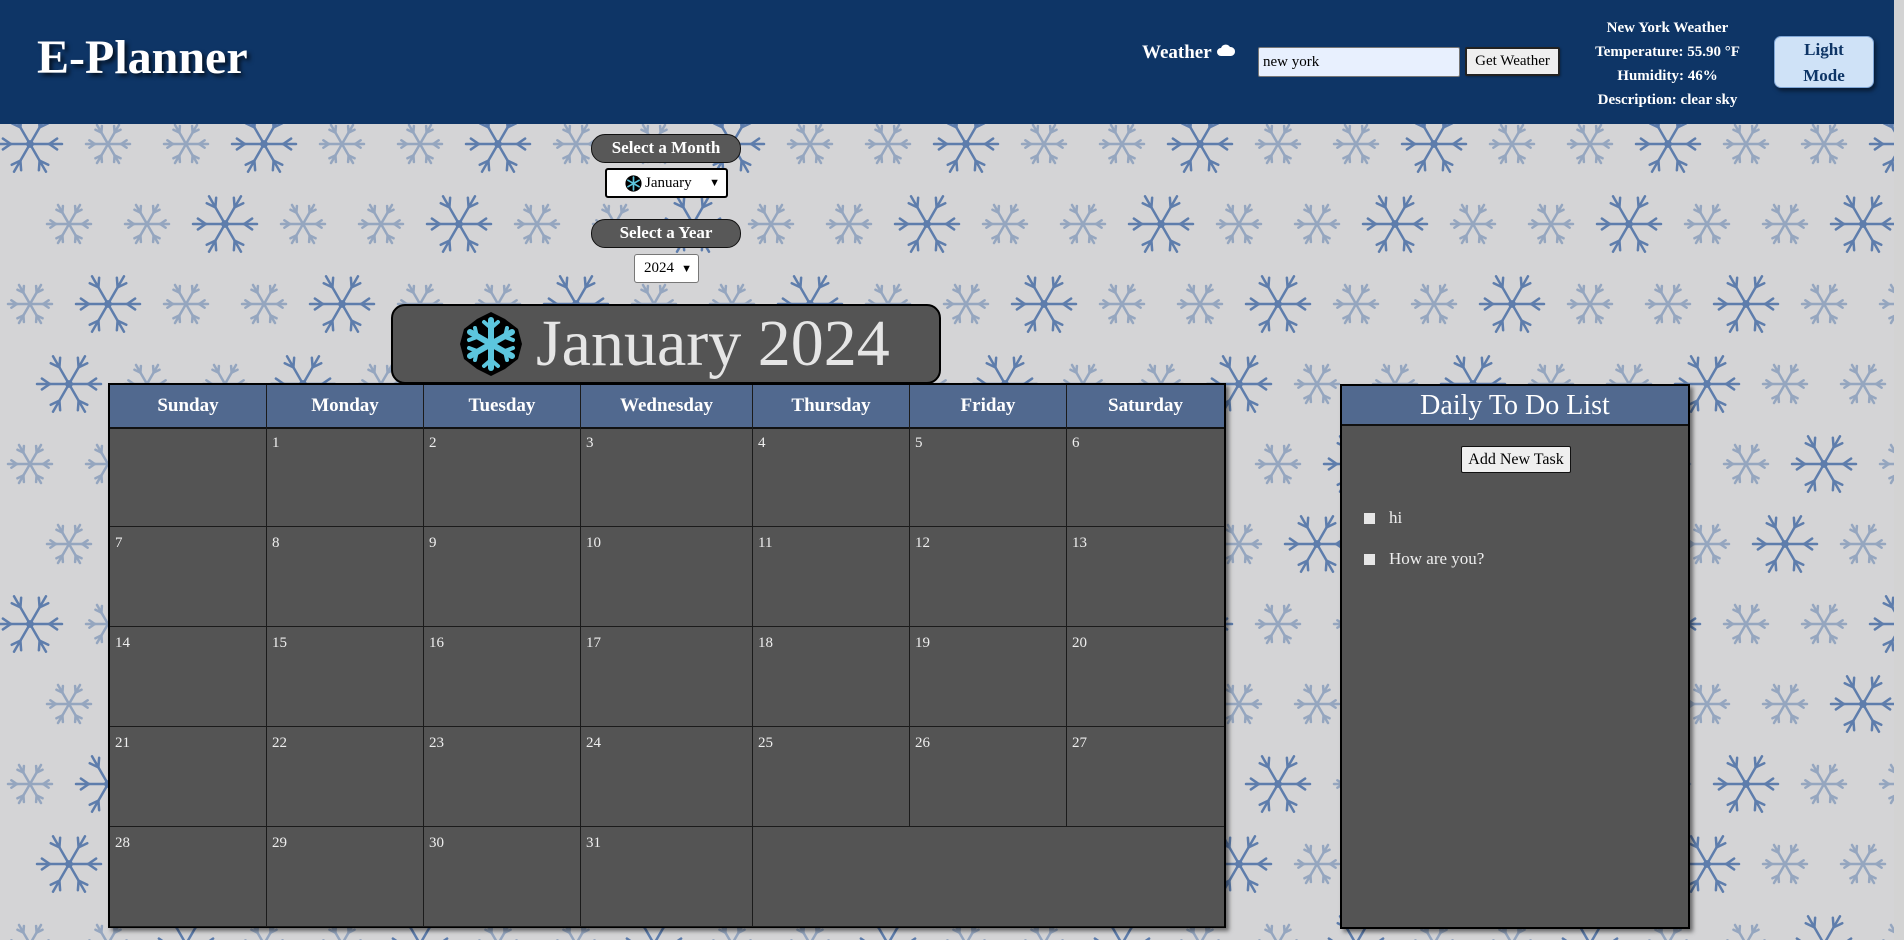 The width and height of the screenshot is (1904, 940). What do you see at coordinates (659, 268) in the screenshot?
I see `year-select-value: 2024` at bounding box center [659, 268].